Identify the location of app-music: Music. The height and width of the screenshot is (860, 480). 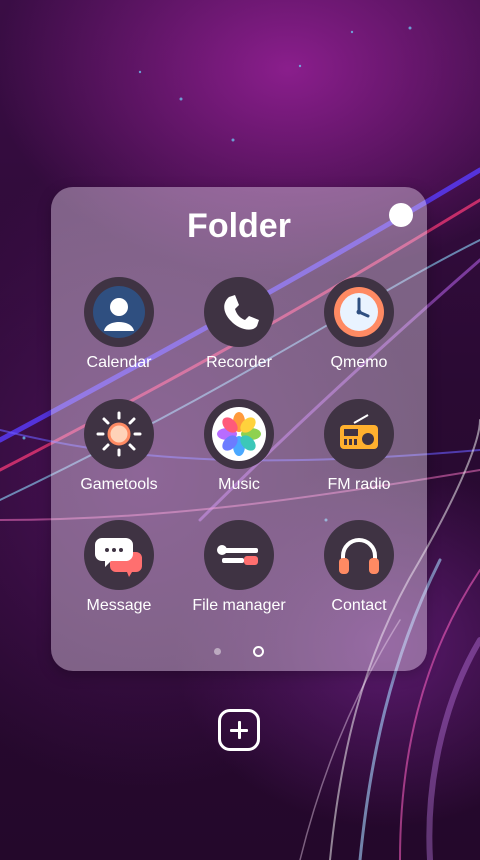
(239, 446).